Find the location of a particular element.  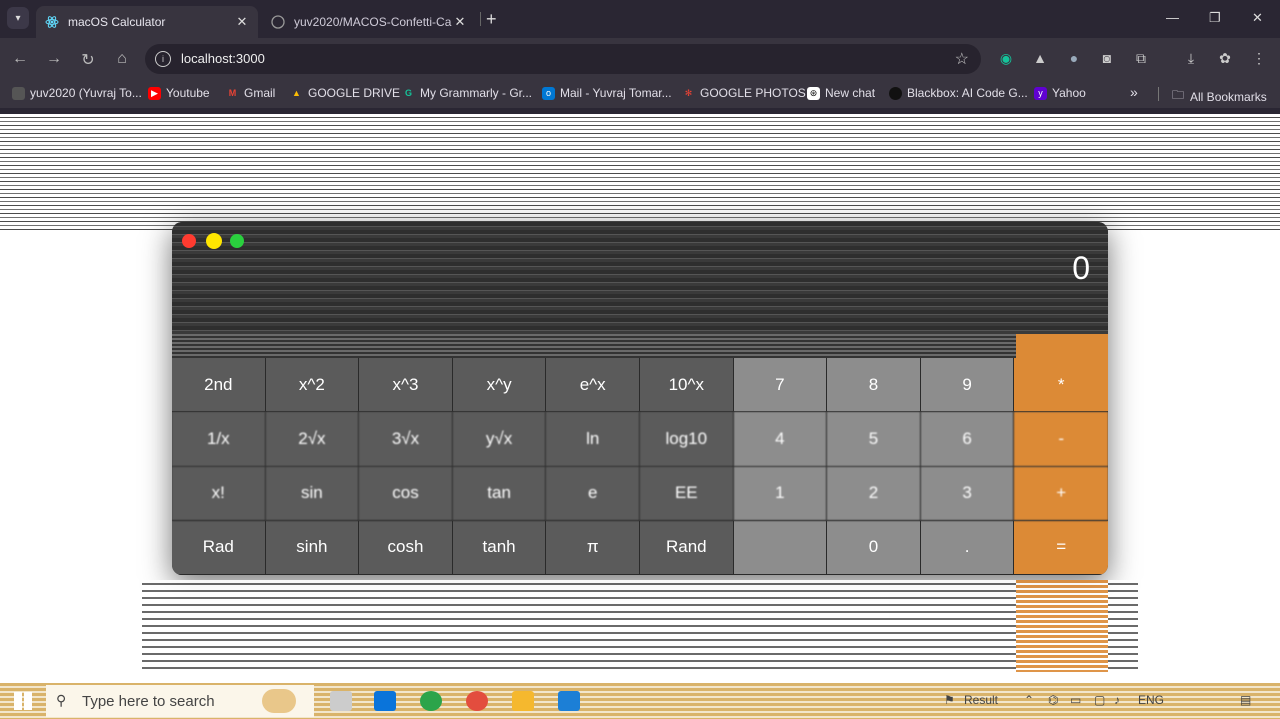

tab-active: macOS Calculator ✕ is located at coordinates (147, 22).